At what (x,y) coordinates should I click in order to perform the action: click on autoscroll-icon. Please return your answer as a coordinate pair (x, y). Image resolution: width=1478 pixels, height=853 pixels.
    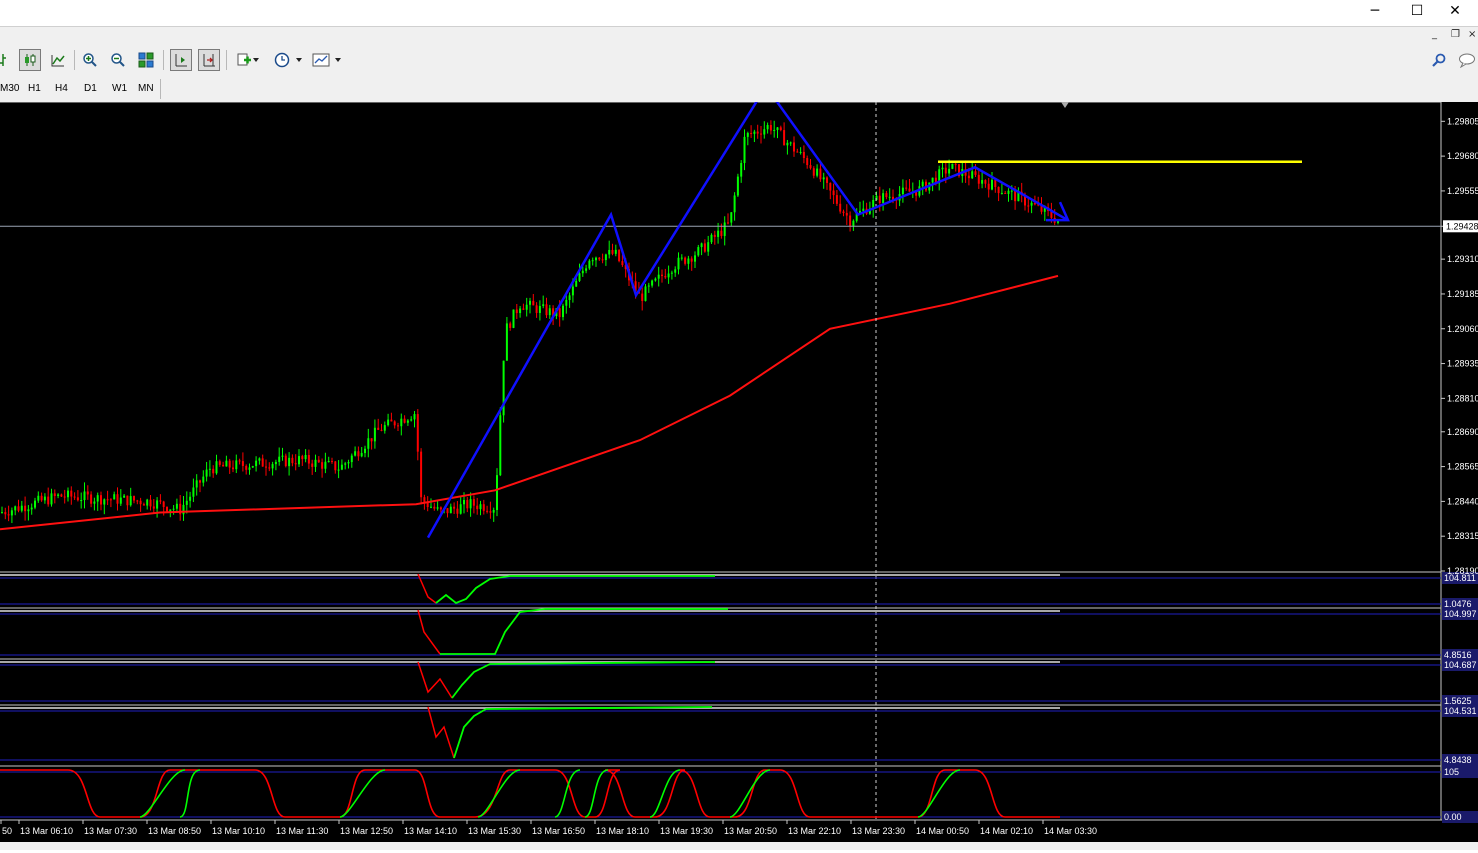
    Looking at the image, I should click on (209, 60).